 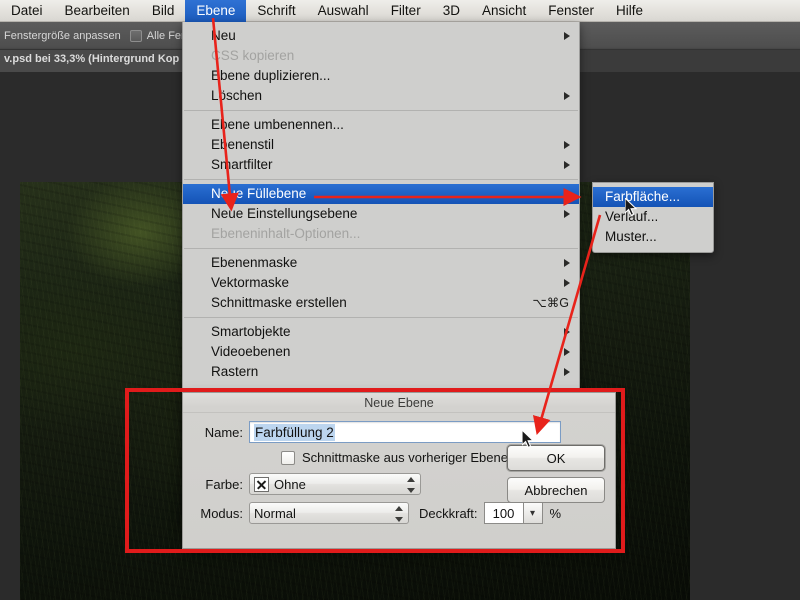 I want to click on menu-item-label: Rastern, so click(x=235, y=371).